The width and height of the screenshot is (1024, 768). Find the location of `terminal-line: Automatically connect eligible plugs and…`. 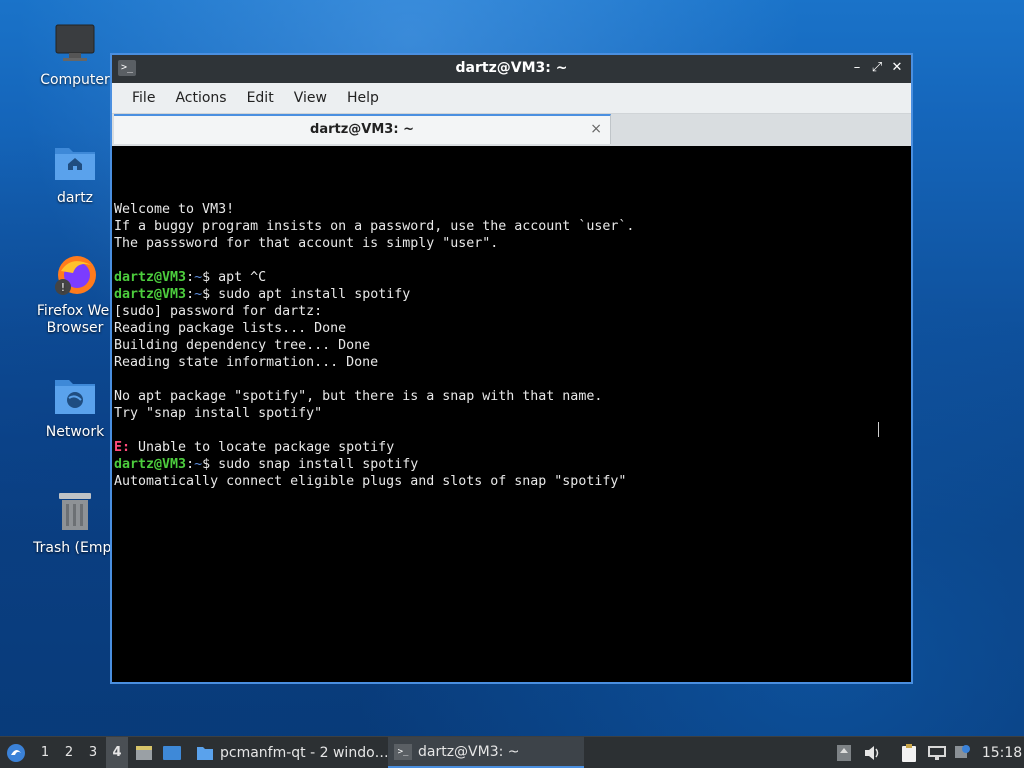

terminal-line: Automatically connect eligible plugs and… is located at coordinates (370, 481).